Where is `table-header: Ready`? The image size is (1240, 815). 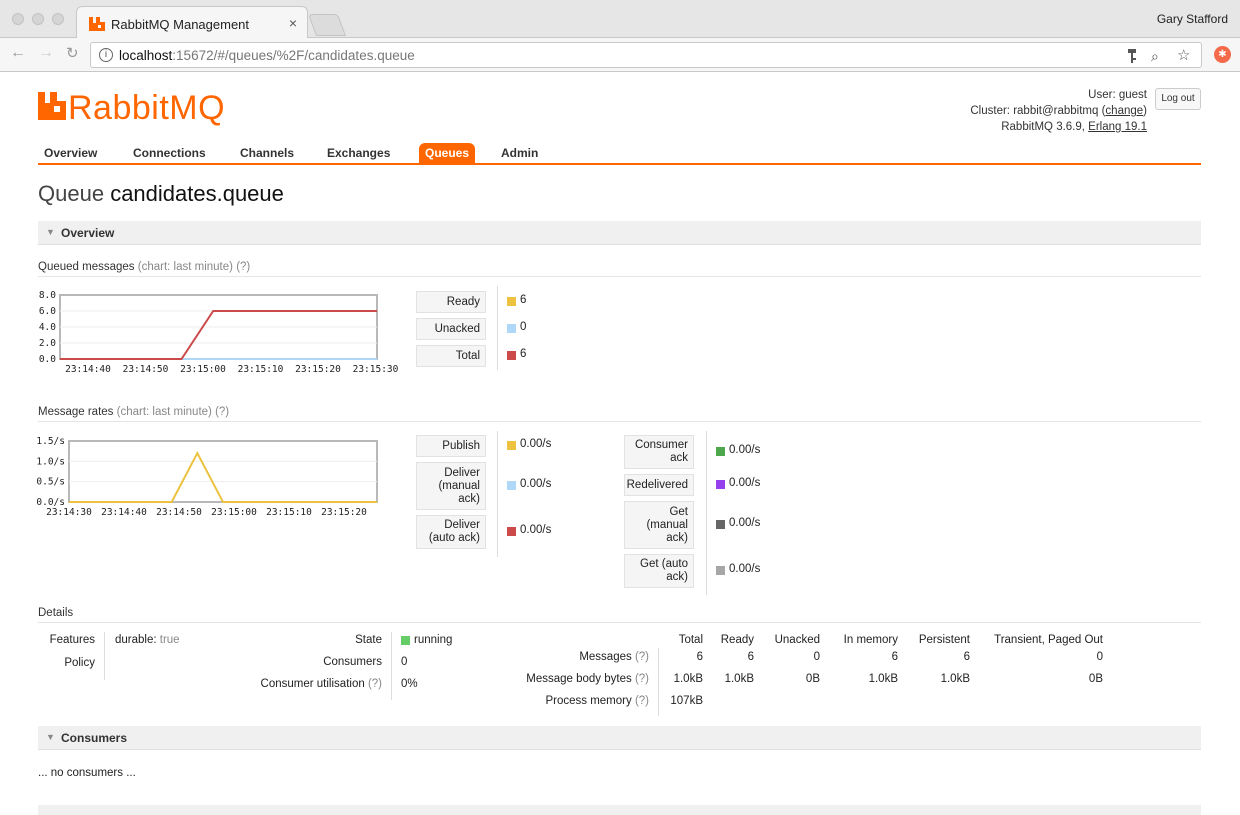 table-header: Ready is located at coordinates (737, 640).